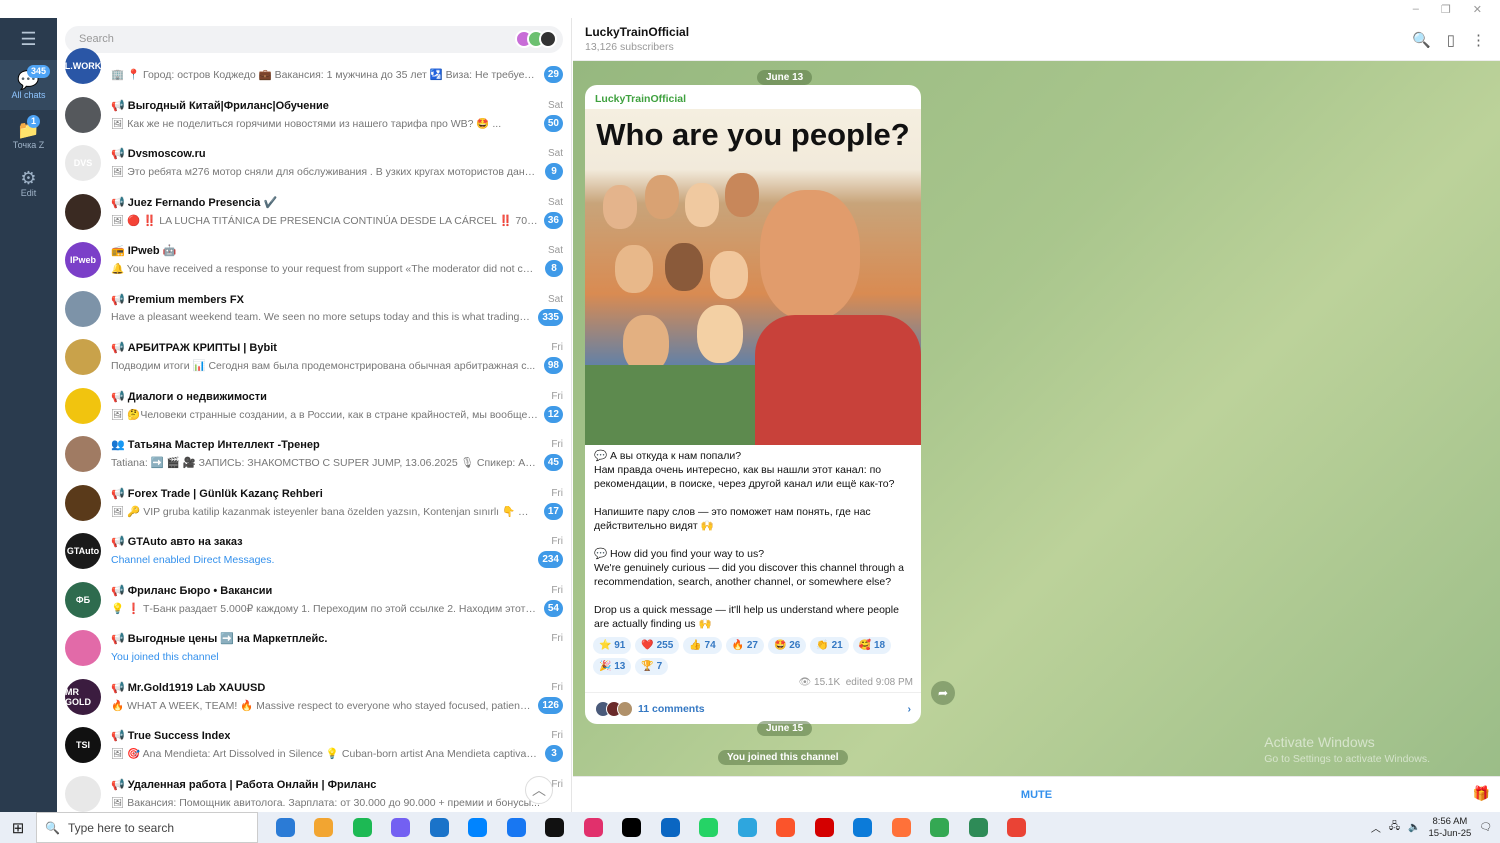 The height and width of the screenshot is (843, 1500). I want to click on chat-name: 📢 GTAuto авто на заказ, so click(177, 542).